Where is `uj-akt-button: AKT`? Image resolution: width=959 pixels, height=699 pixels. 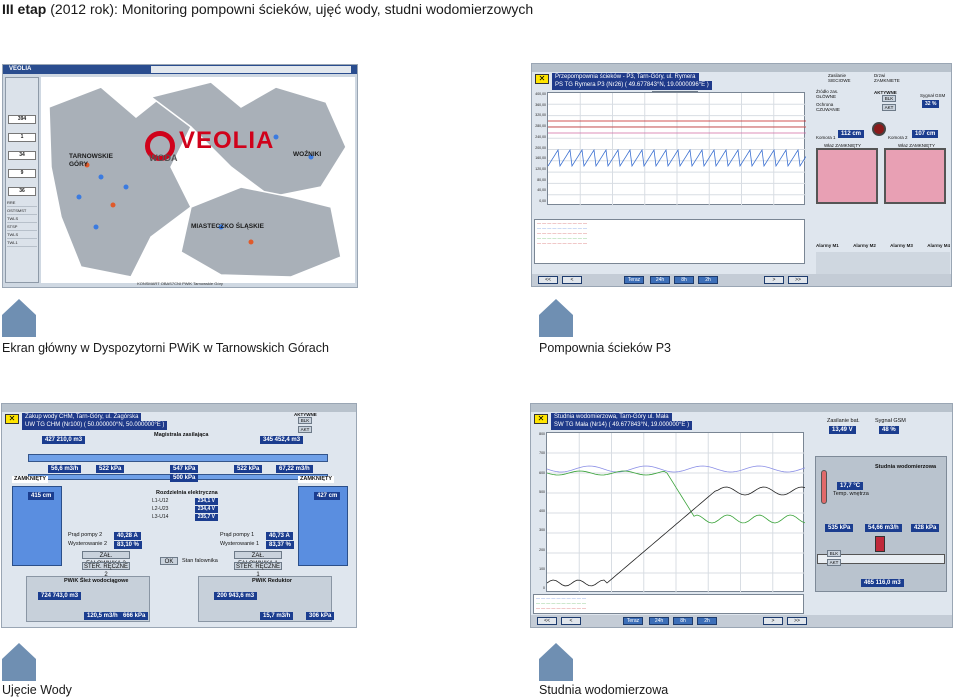 uj-akt-button: AKT is located at coordinates (305, 429).